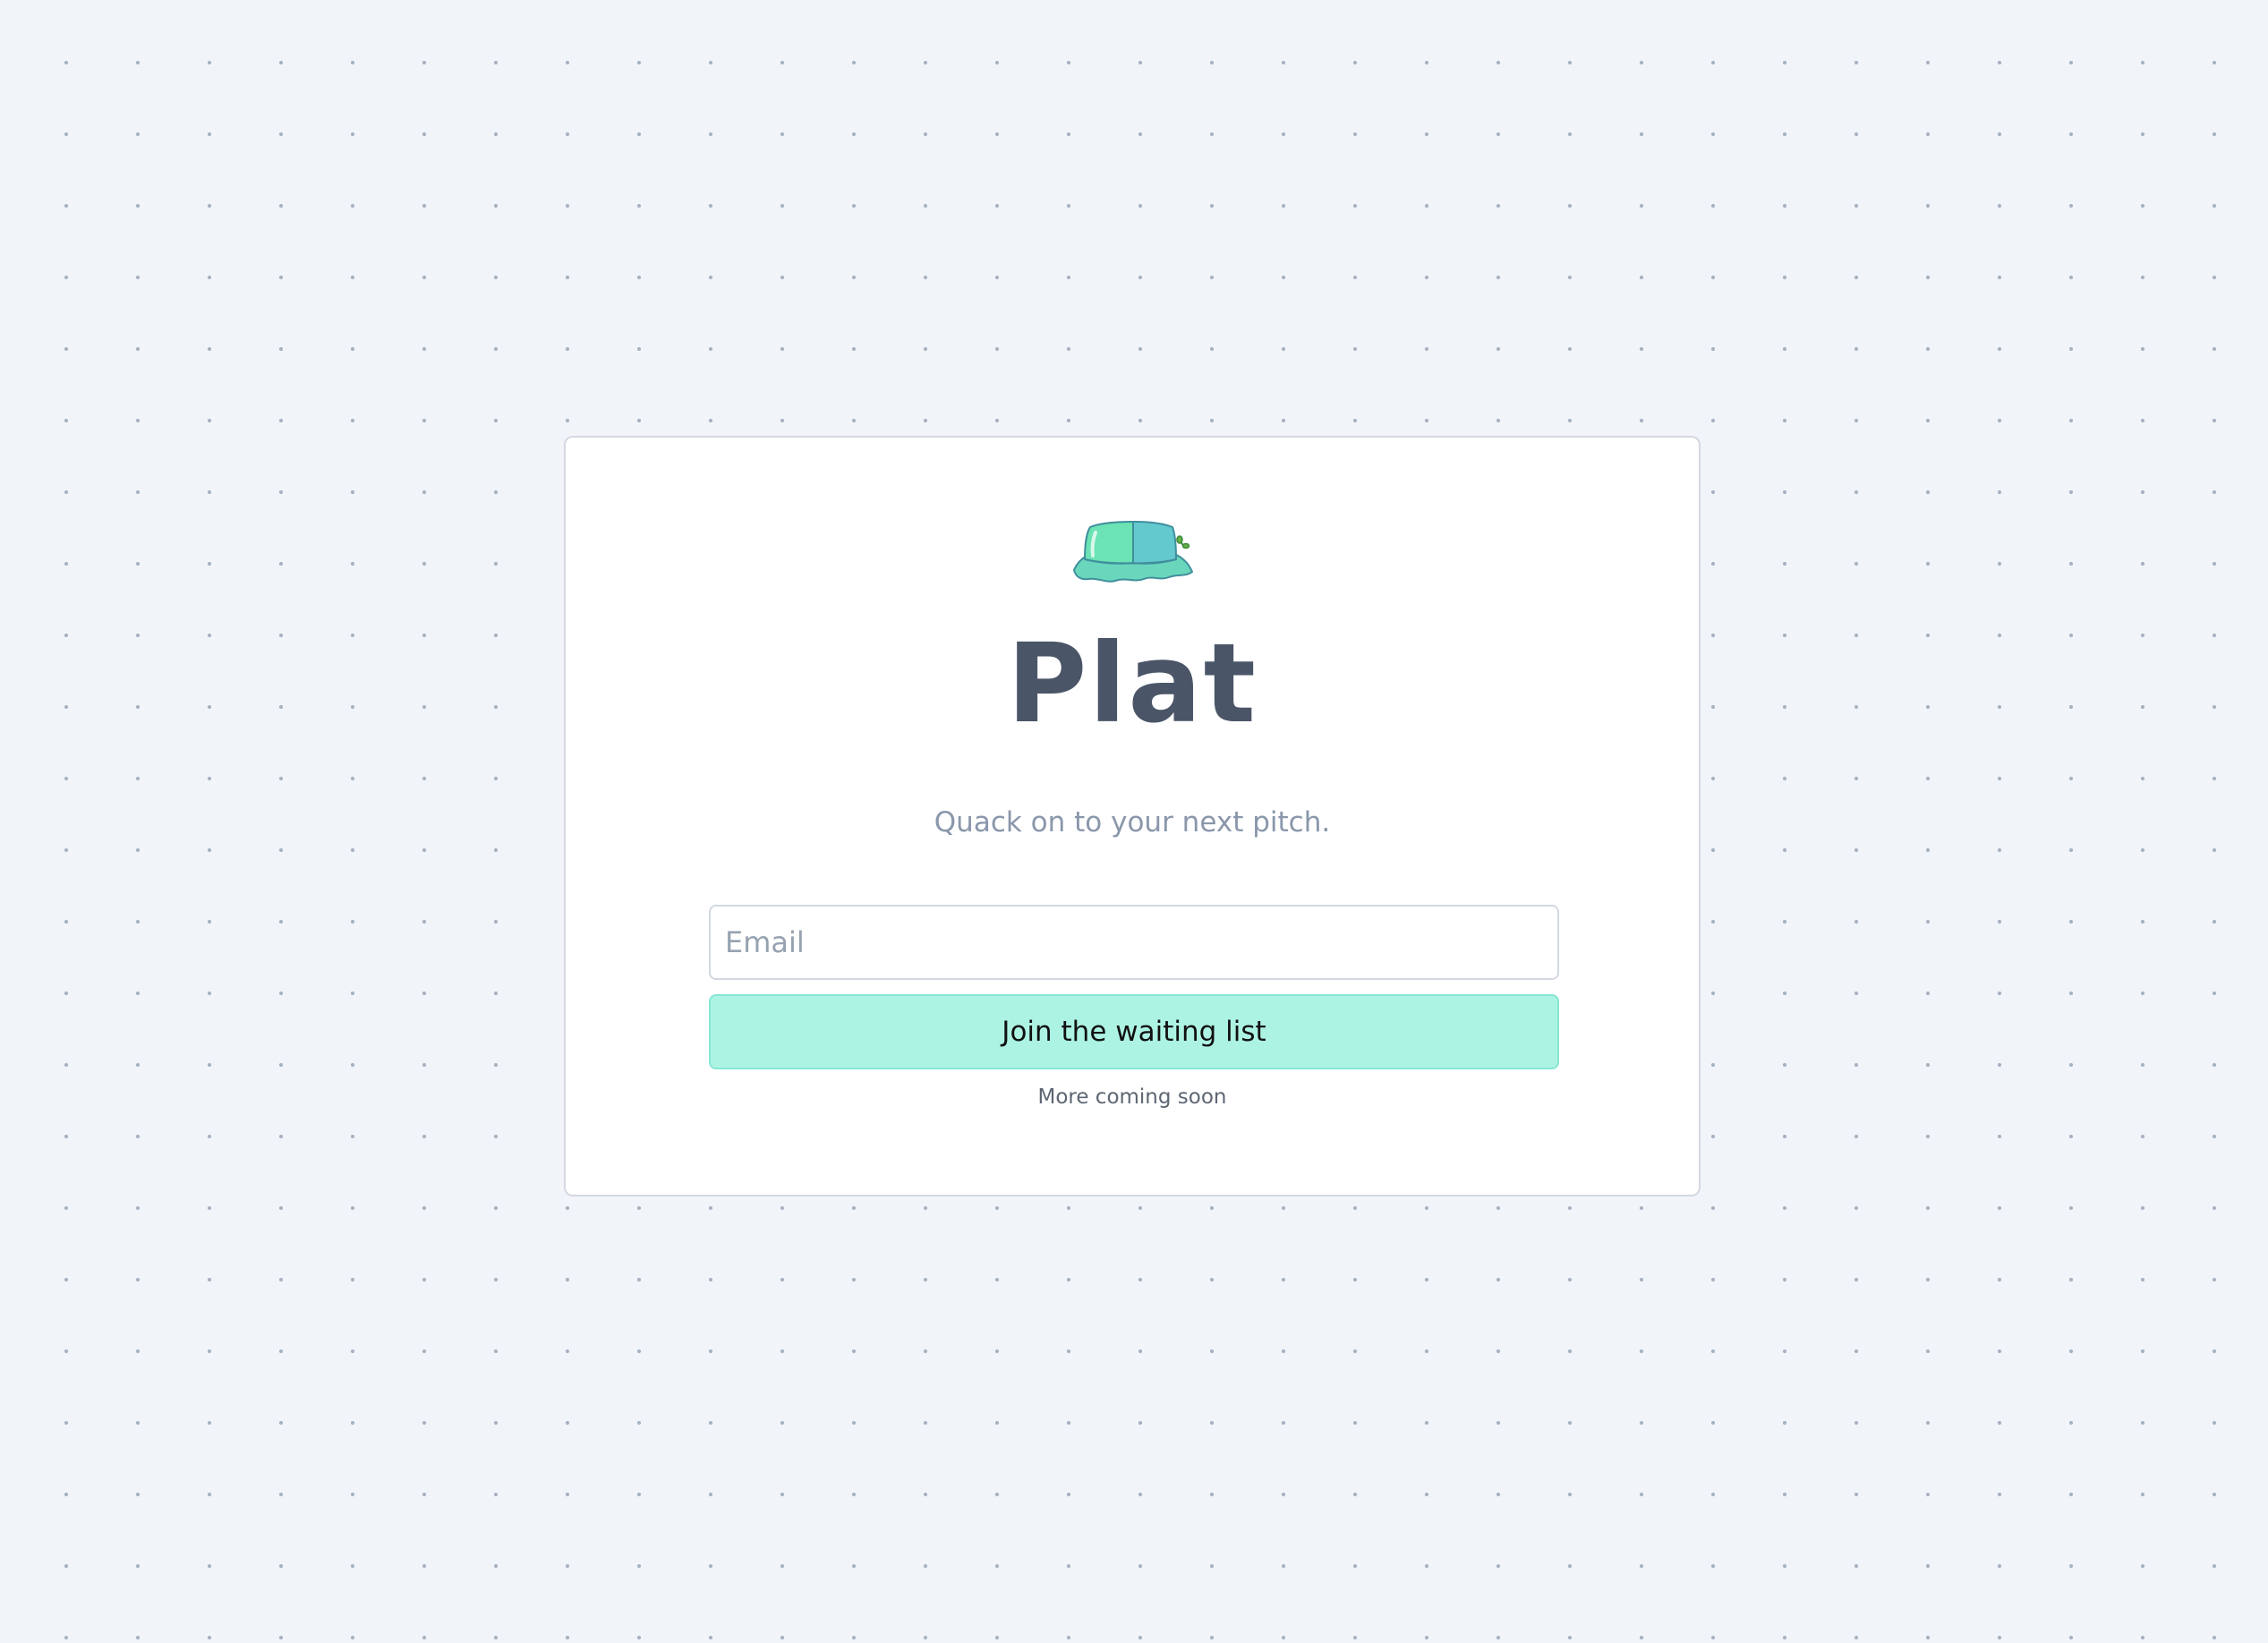  What do you see at coordinates (1132, 822) in the screenshot?
I see `tagline: Quack on to your next pitch.` at bounding box center [1132, 822].